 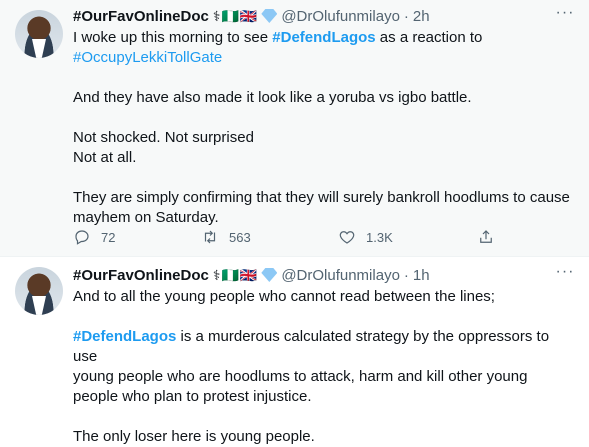 I want to click on tweet-actions: 72 563 1.3K, so click(x=293, y=237).